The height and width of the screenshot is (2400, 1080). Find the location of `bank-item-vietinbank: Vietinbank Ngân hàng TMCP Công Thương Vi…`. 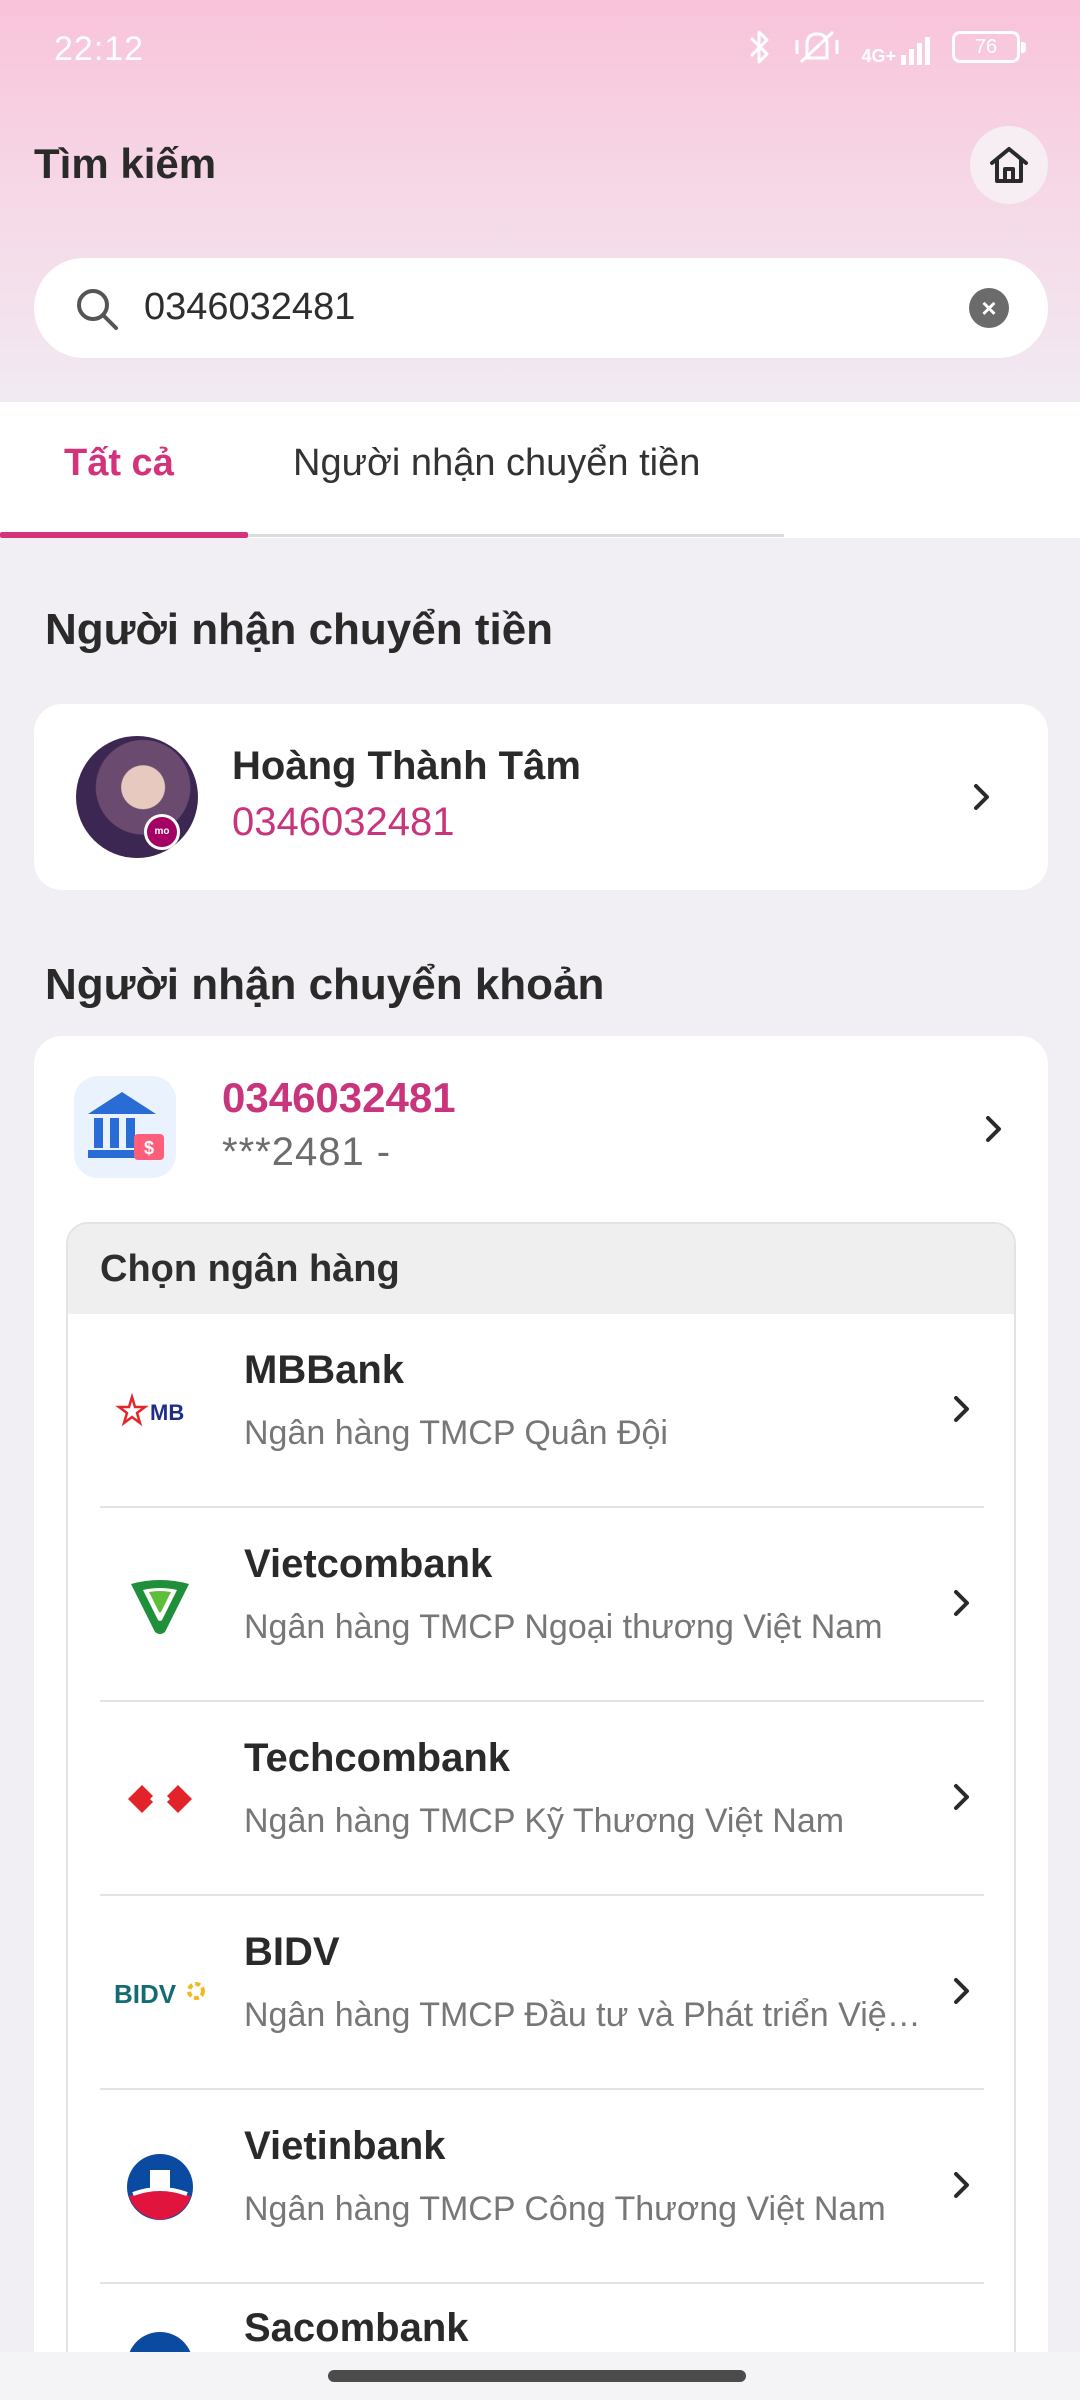

bank-item-vietinbank: Vietinbank Ngân hàng TMCP Công Thương Vi… is located at coordinates (541, 2187).